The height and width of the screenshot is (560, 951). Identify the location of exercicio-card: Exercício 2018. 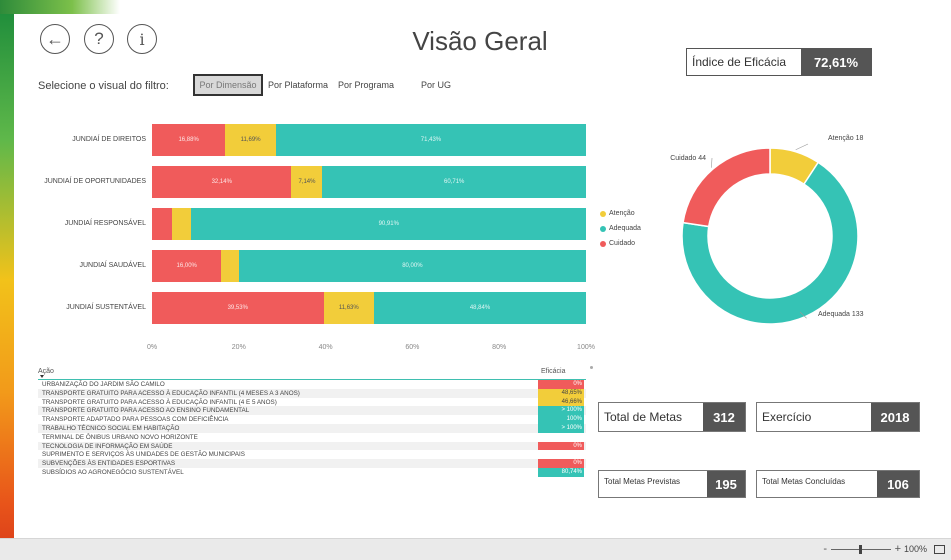
(838, 417).